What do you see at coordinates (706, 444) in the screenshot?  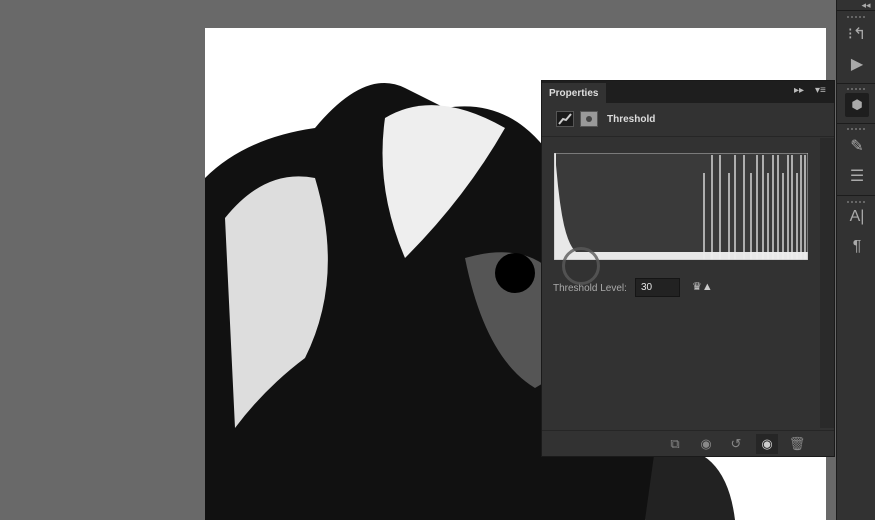 I see `view-previous-state-icon: ◉` at bounding box center [706, 444].